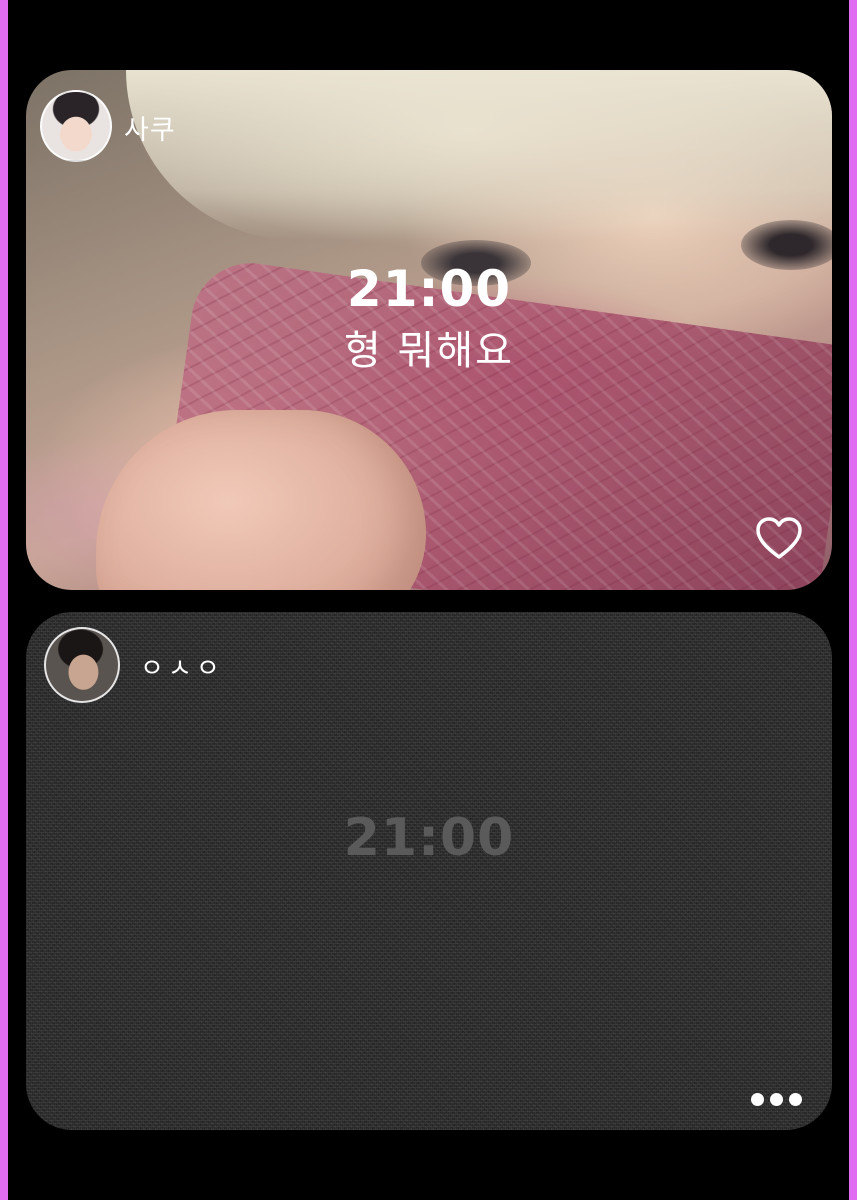  Describe the element at coordinates (182, 666) in the screenshot. I see `username: ㅇㅅㅇ` at that location.